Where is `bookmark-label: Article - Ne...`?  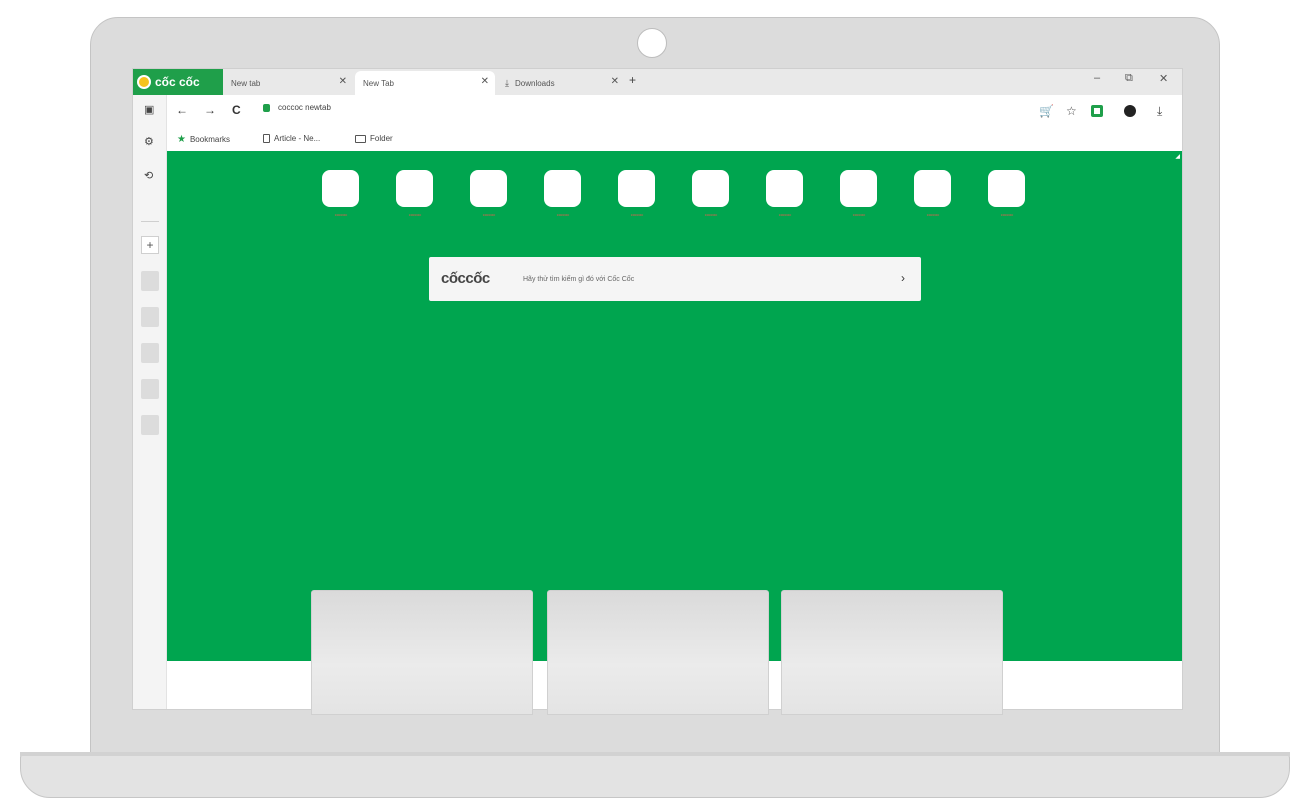 bookmark-label: Article - Ne... is located at coordinates (297, 138).